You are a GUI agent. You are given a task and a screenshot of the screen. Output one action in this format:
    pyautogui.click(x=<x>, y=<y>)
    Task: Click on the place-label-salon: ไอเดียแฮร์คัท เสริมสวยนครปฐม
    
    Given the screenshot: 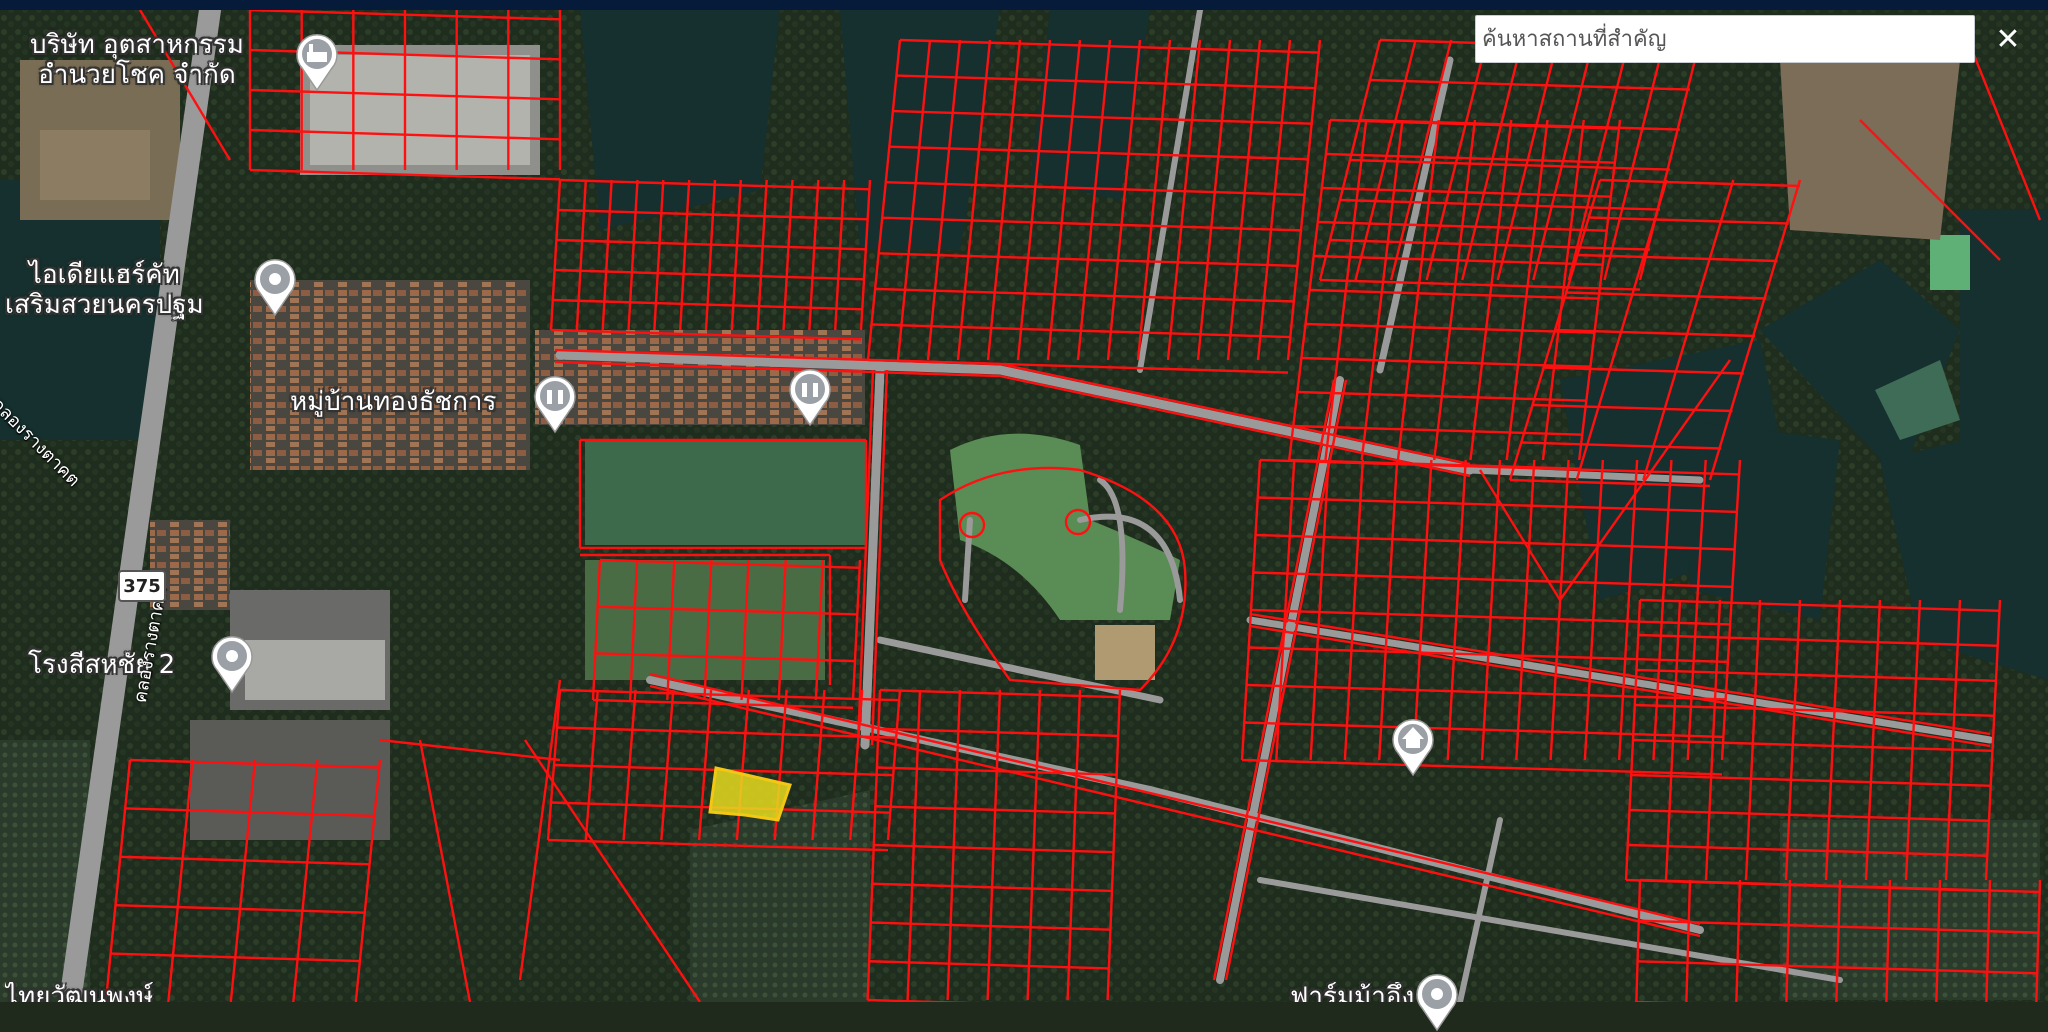 What is the action you would take?
    pyautogui.click(x=104, y=290)
    